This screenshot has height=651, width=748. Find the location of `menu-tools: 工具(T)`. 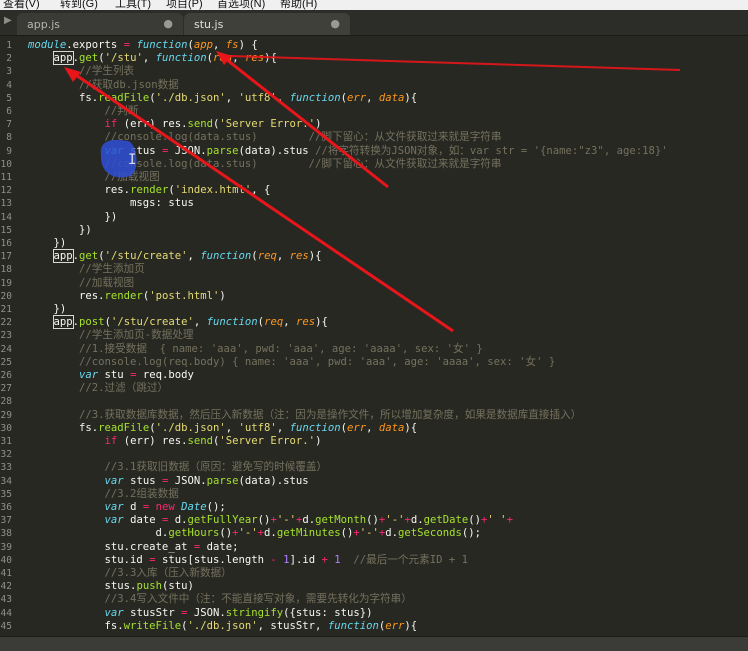

menu-tools: 工具(T) is located at coordinates (133, 5).